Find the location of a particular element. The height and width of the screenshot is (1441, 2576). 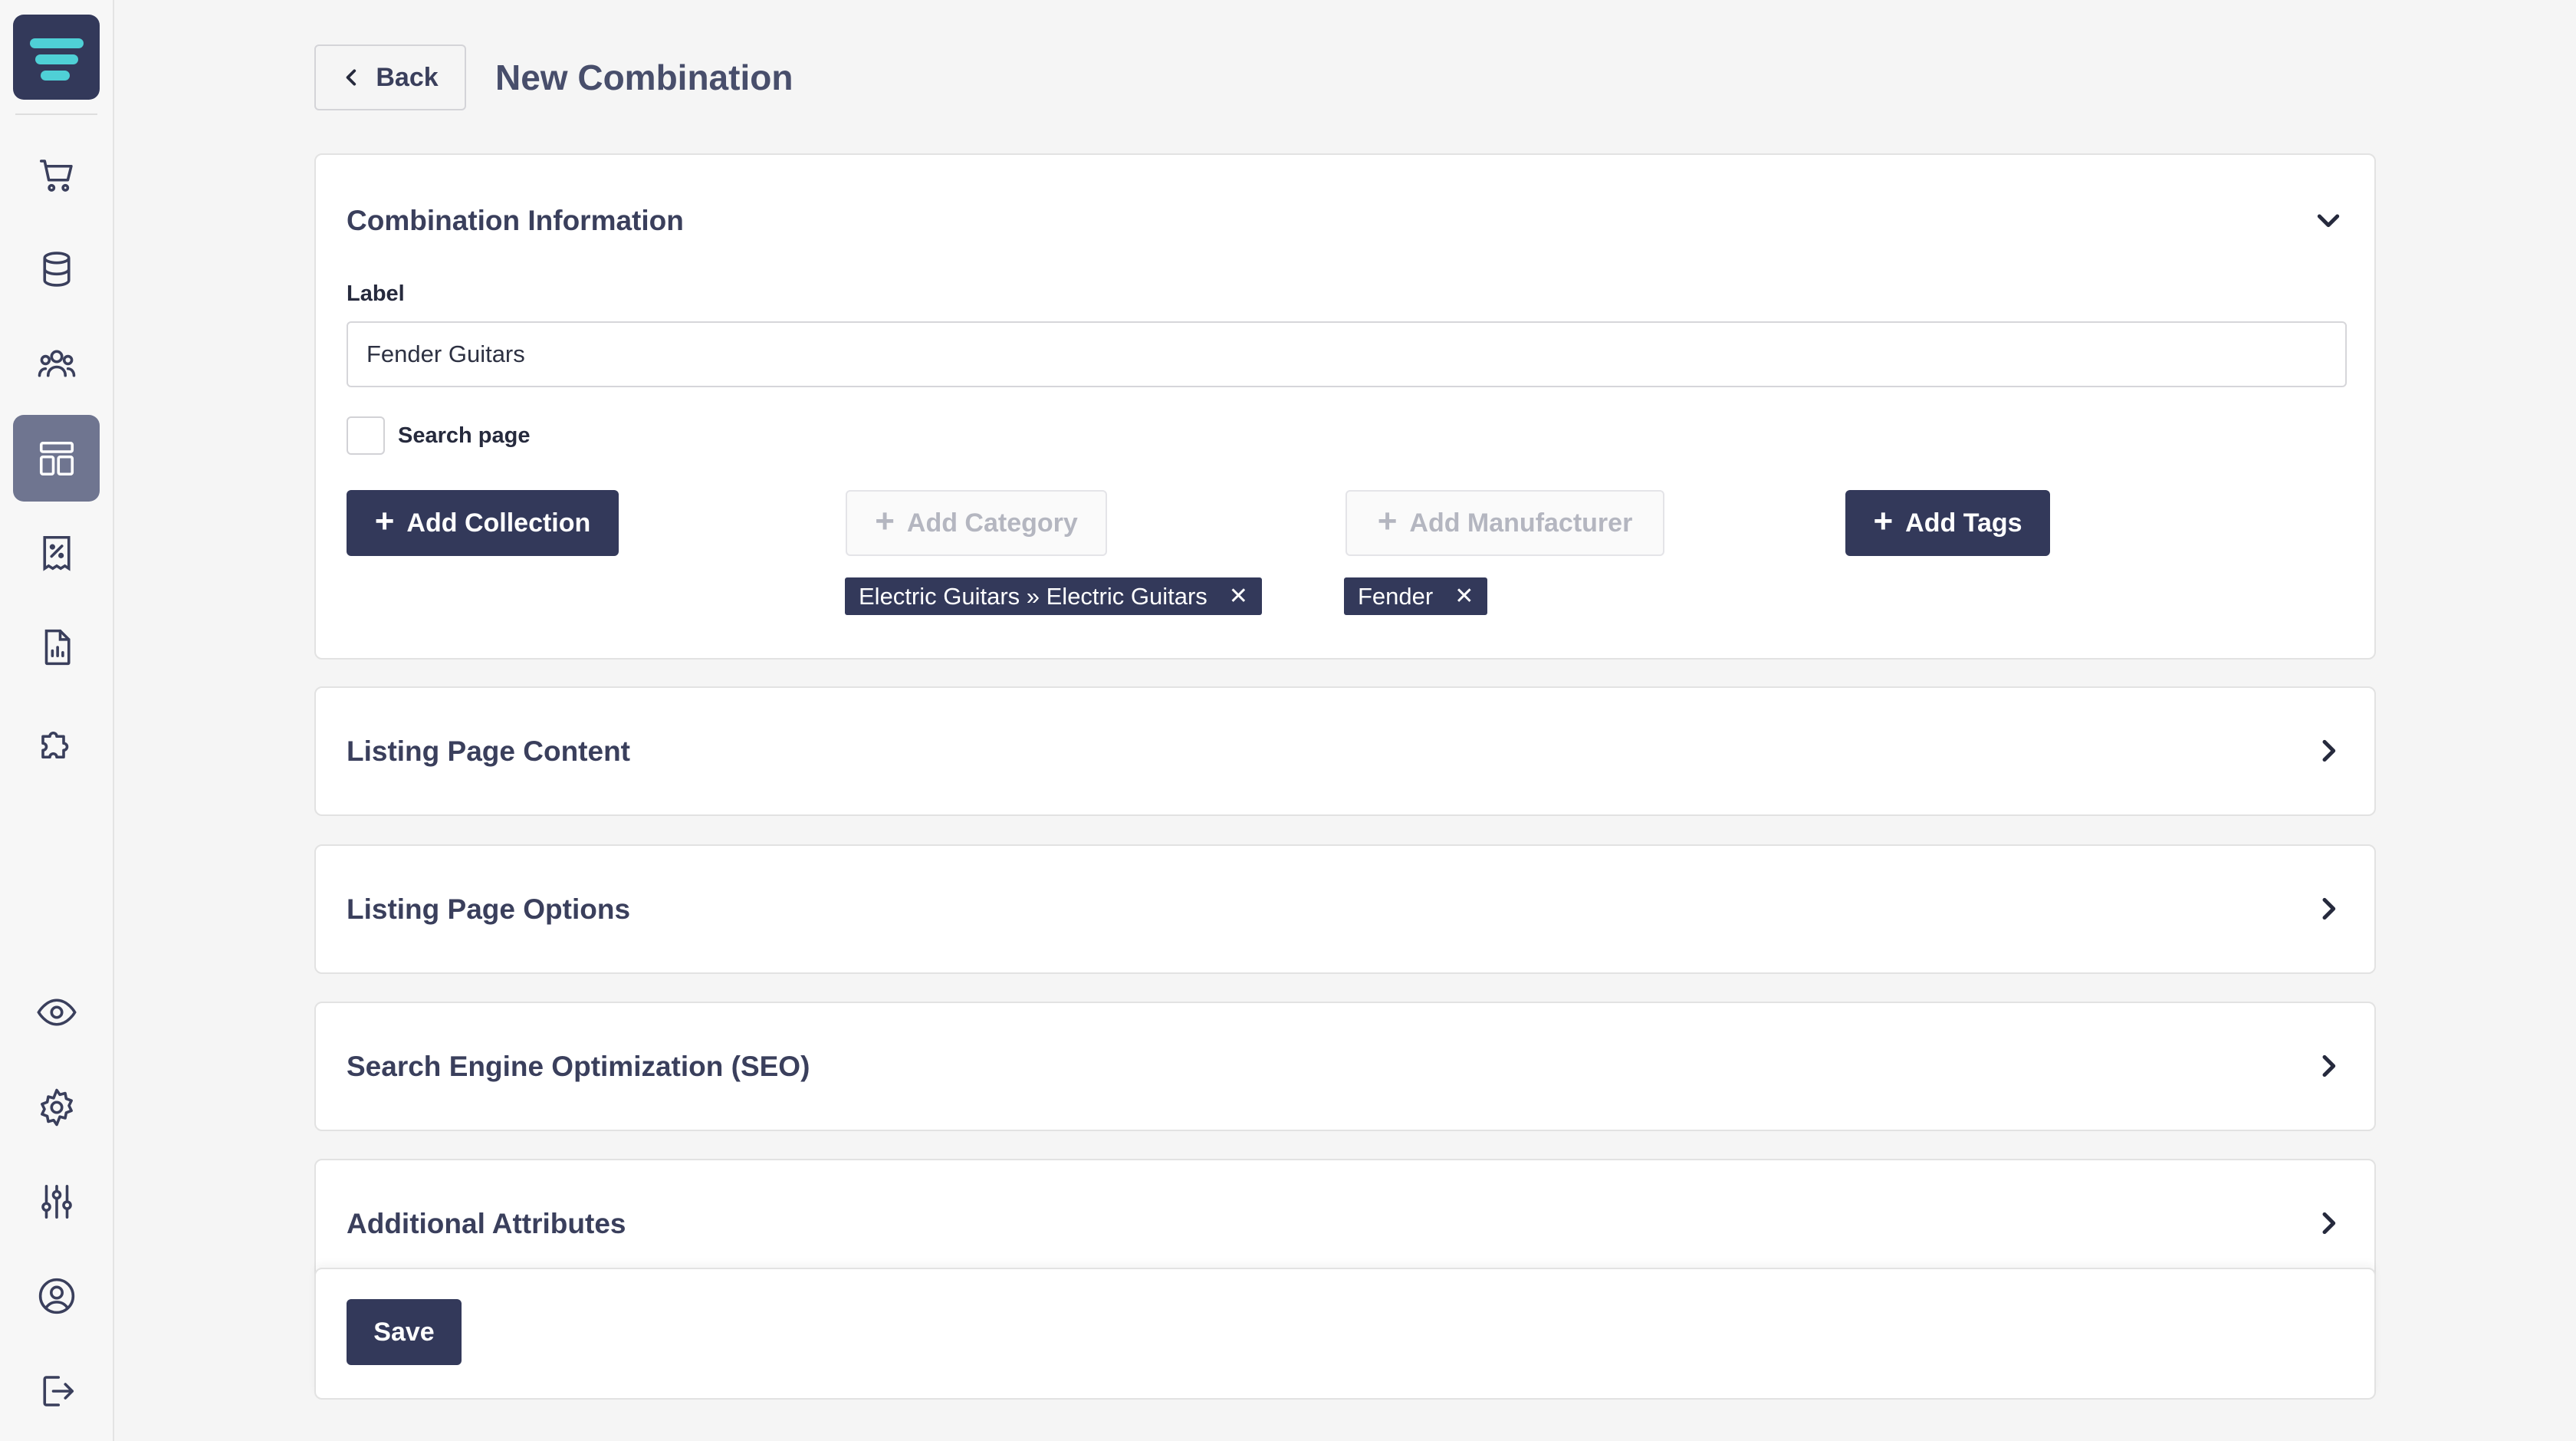

label-input is located at coordinates (1347, 354).